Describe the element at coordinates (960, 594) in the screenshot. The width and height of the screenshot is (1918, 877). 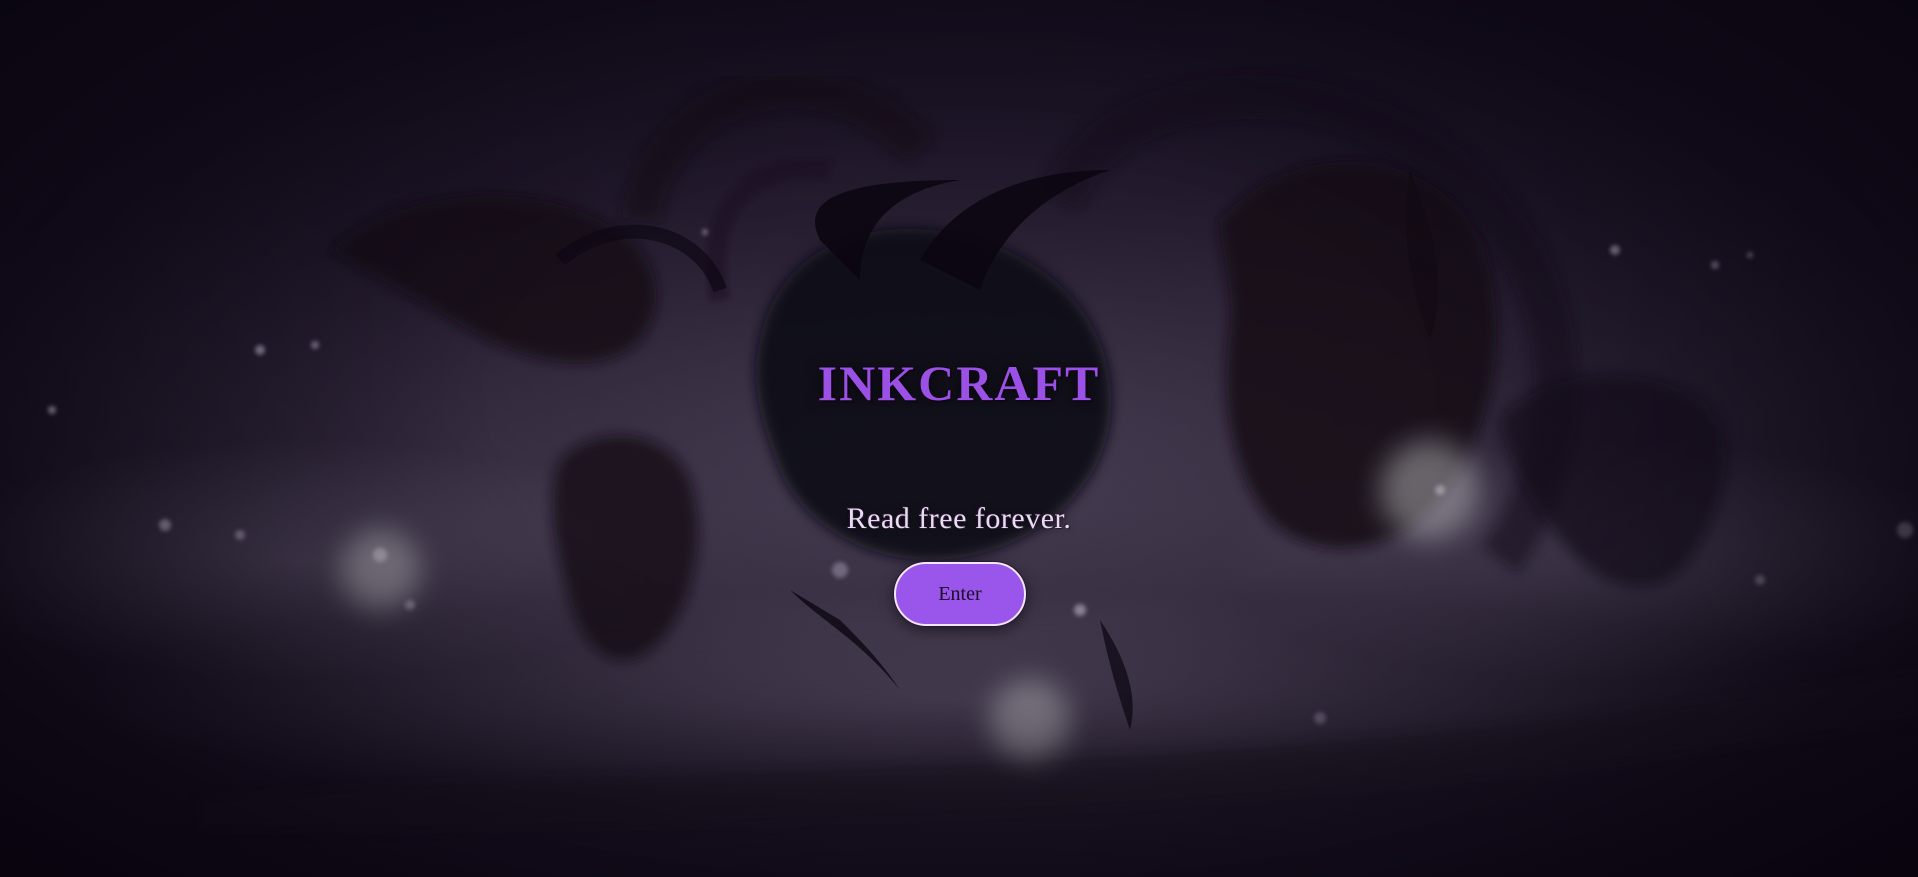
I see `enter-button: Enter` at that location.